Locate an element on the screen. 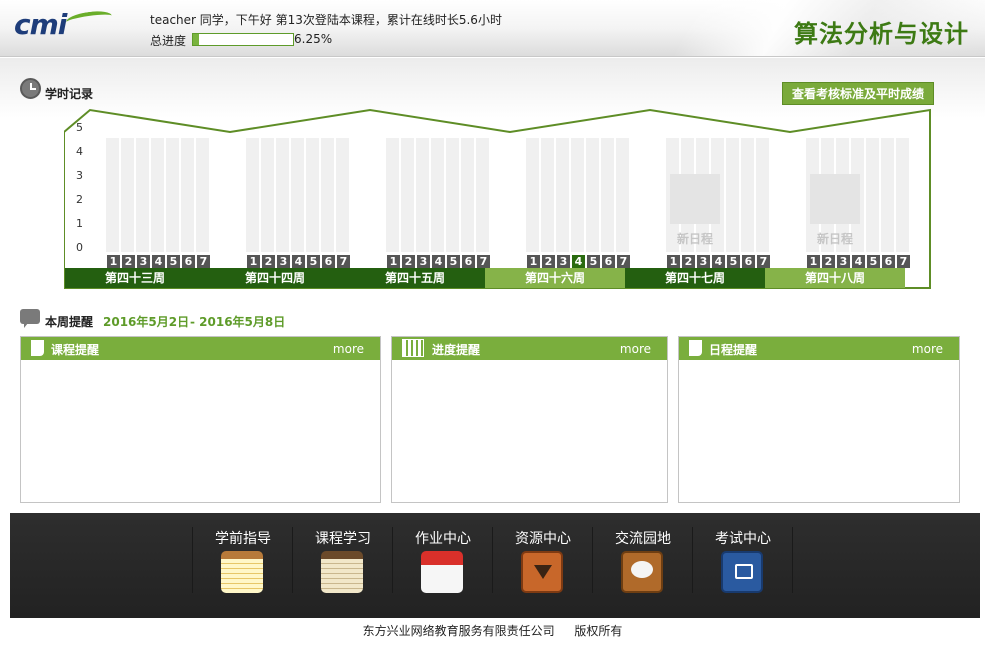 This screenshot has height=645, width=985. cmi-logo: cmi is located at coordinates (63, 25).